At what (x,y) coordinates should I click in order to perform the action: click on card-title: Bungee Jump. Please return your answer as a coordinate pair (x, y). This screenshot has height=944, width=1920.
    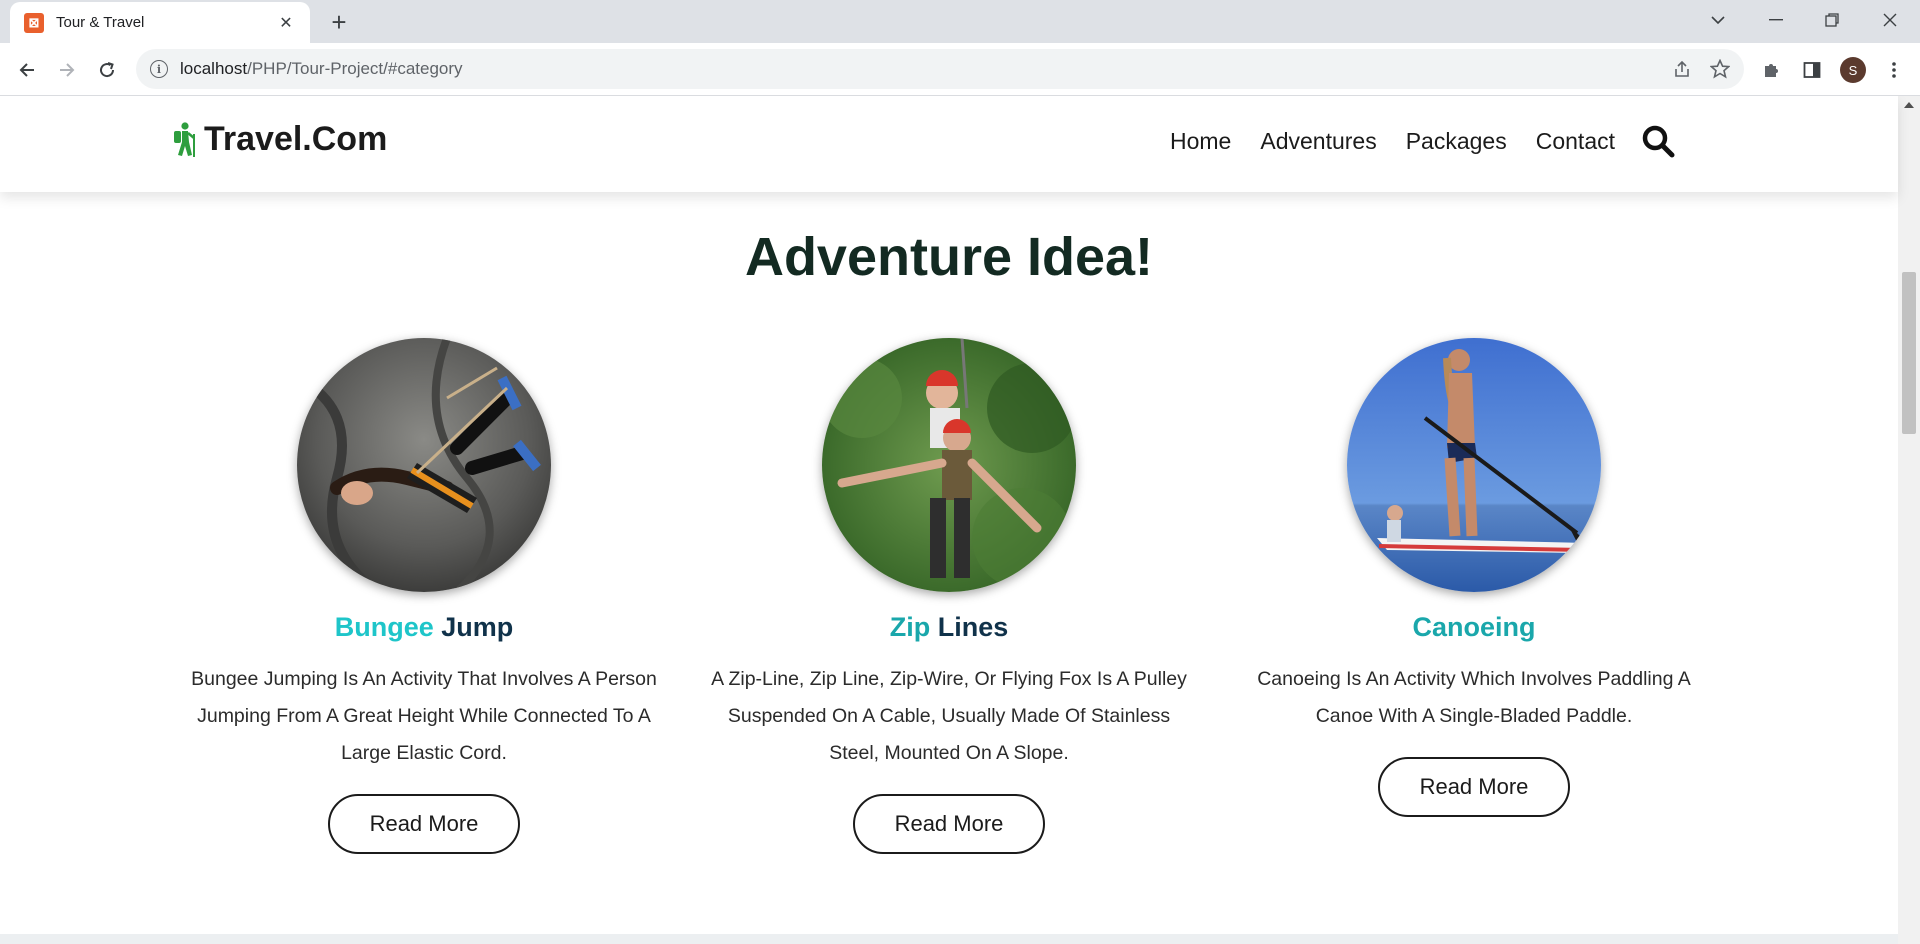
    Looking at the image, I should click on (424, 627).